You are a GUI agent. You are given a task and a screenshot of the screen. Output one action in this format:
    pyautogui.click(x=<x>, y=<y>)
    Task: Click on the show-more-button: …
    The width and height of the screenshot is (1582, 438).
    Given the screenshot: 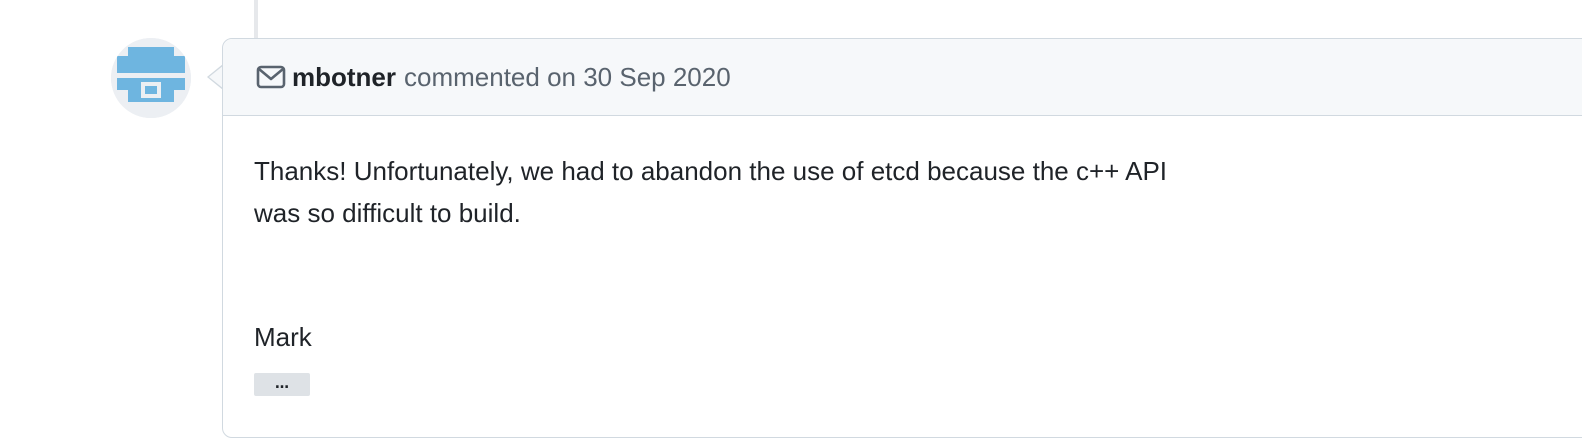 What is the action you would take?
    pyautogui.click(x=282, y=384)
    